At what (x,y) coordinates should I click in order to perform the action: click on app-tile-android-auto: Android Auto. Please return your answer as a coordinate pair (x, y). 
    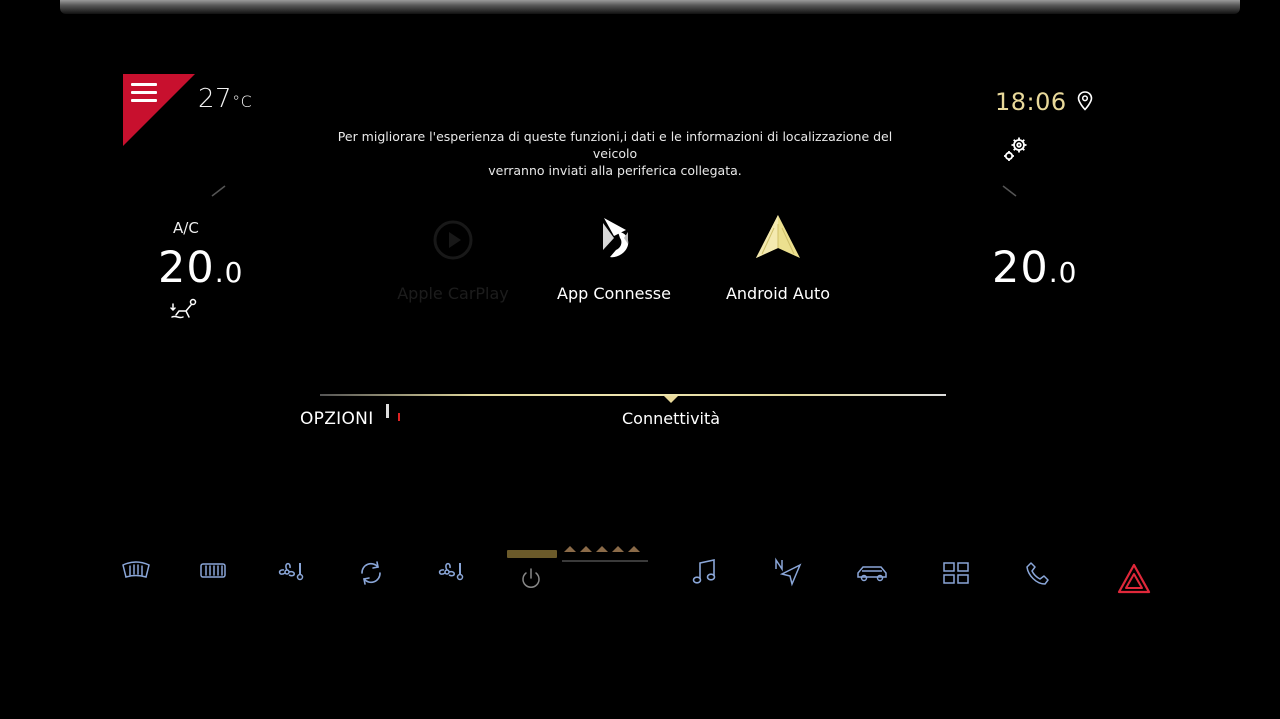
    Looking at the image, I should click on (778, 256).